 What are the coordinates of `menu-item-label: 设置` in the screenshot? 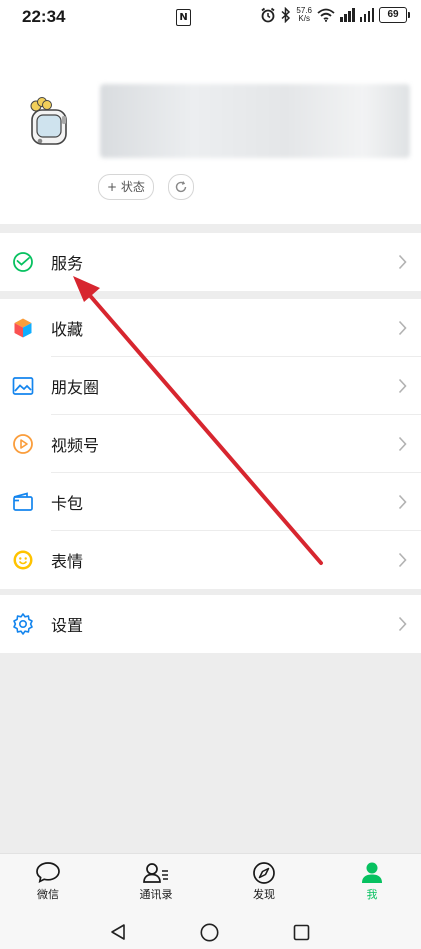 It's located at (67, 625).